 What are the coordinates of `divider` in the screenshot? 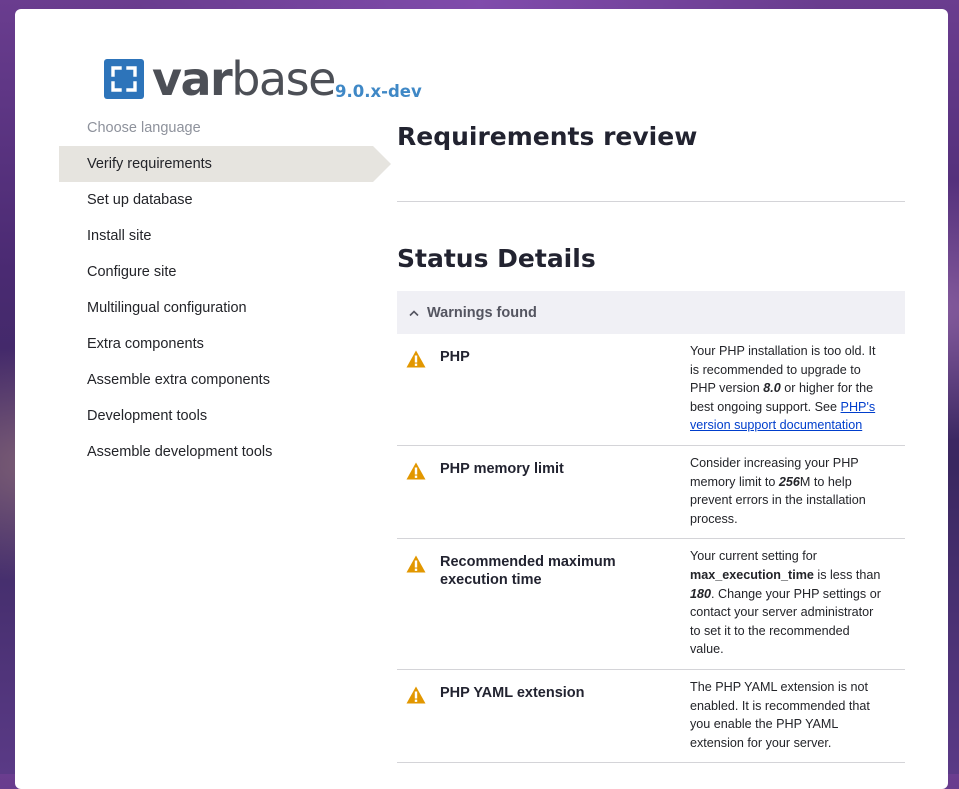 It's located at (651, 201).